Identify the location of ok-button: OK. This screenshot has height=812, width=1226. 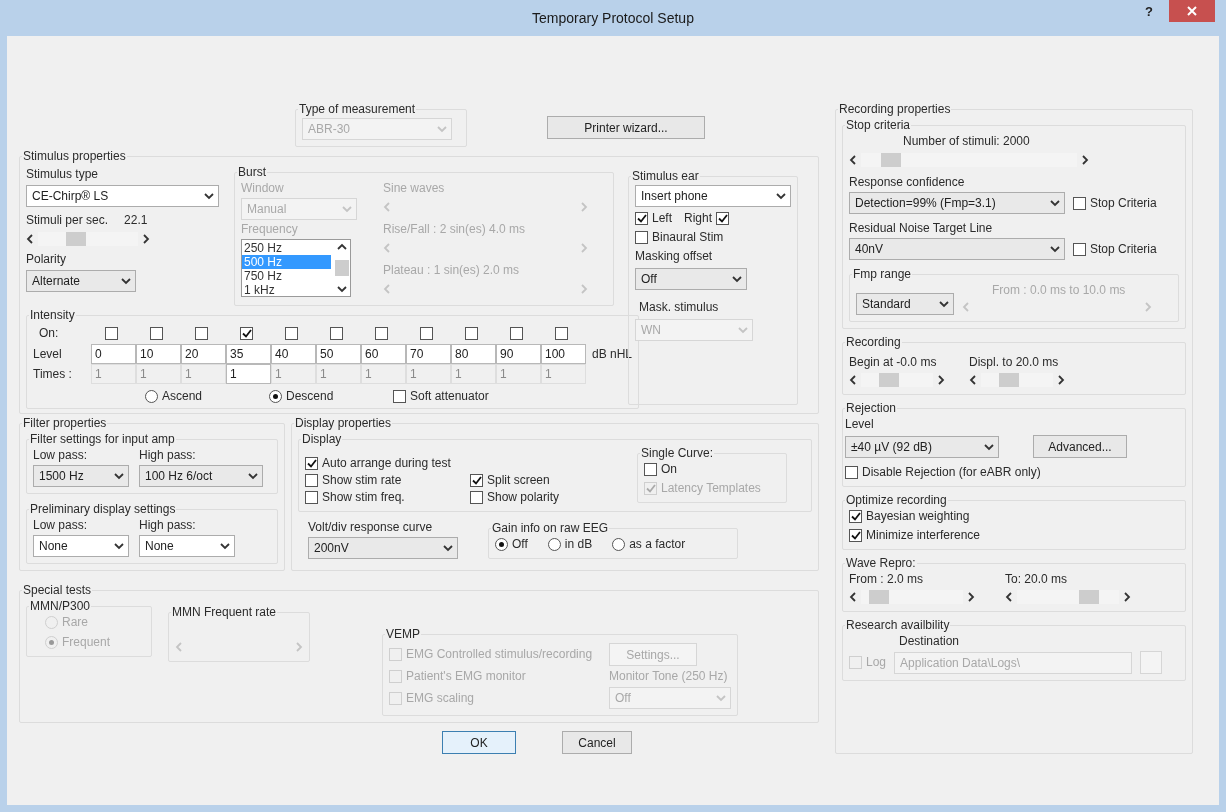
(479, 742).